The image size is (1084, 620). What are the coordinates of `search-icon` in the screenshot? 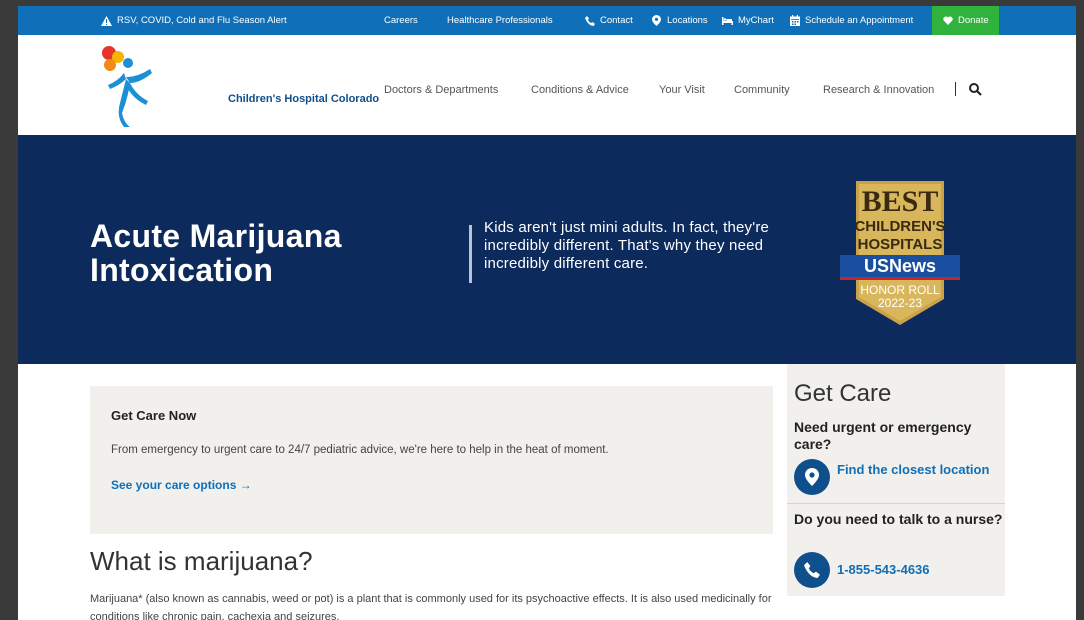 It's located at (976, 90).